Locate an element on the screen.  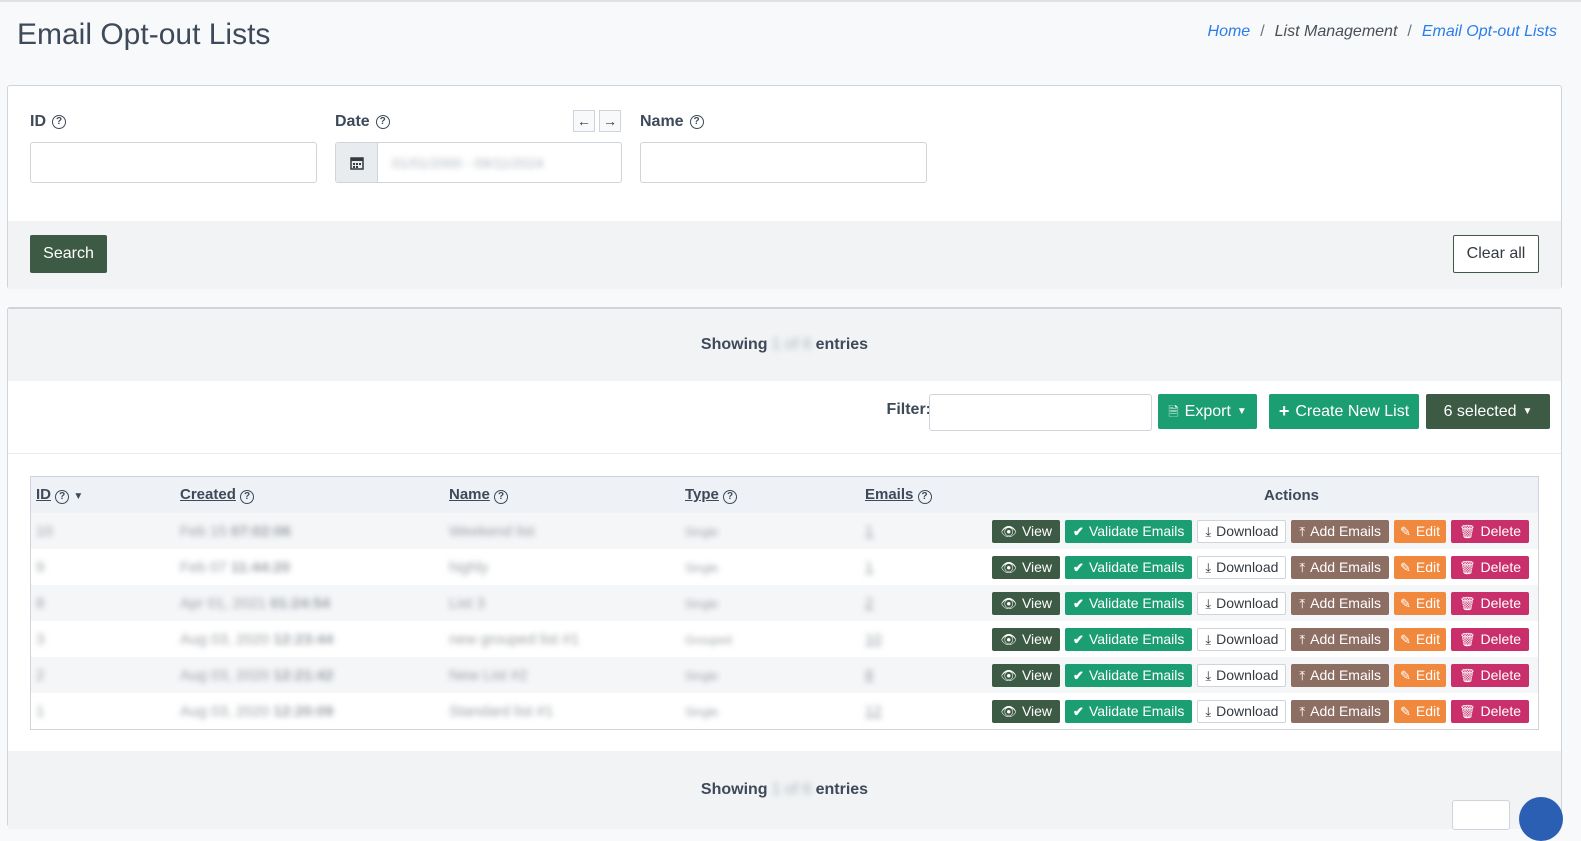
cell-name: List 3 is located at coordinates (467, 603).